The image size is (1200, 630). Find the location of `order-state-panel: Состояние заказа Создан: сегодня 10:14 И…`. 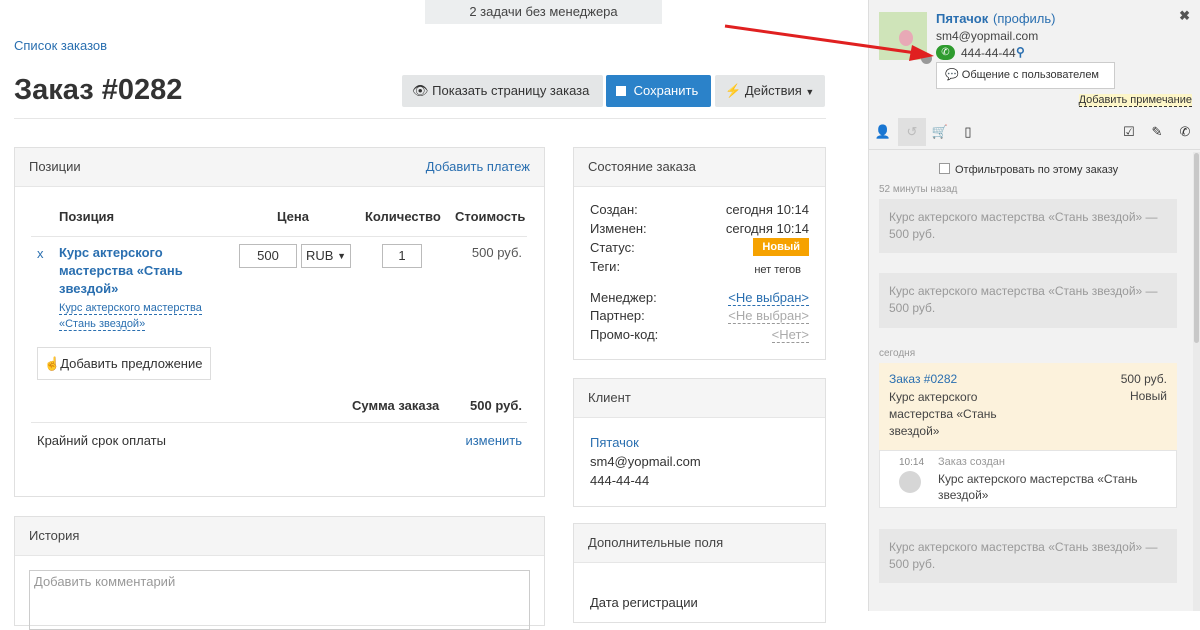

order-state-panel: Состояние заказа Создан: сегодня 10:14 И… is located at coordinates (699, 253).